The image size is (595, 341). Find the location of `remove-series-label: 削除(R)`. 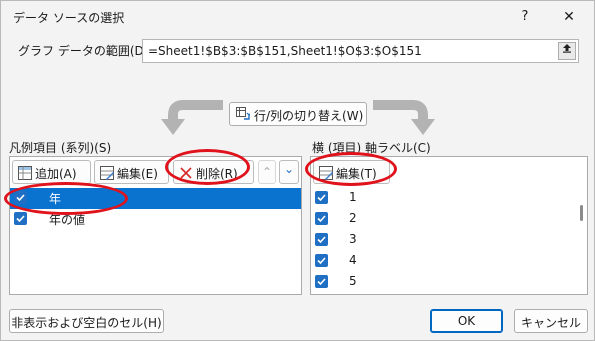

remove-series-label: 削除(R) is located at coordinates (217, 174).